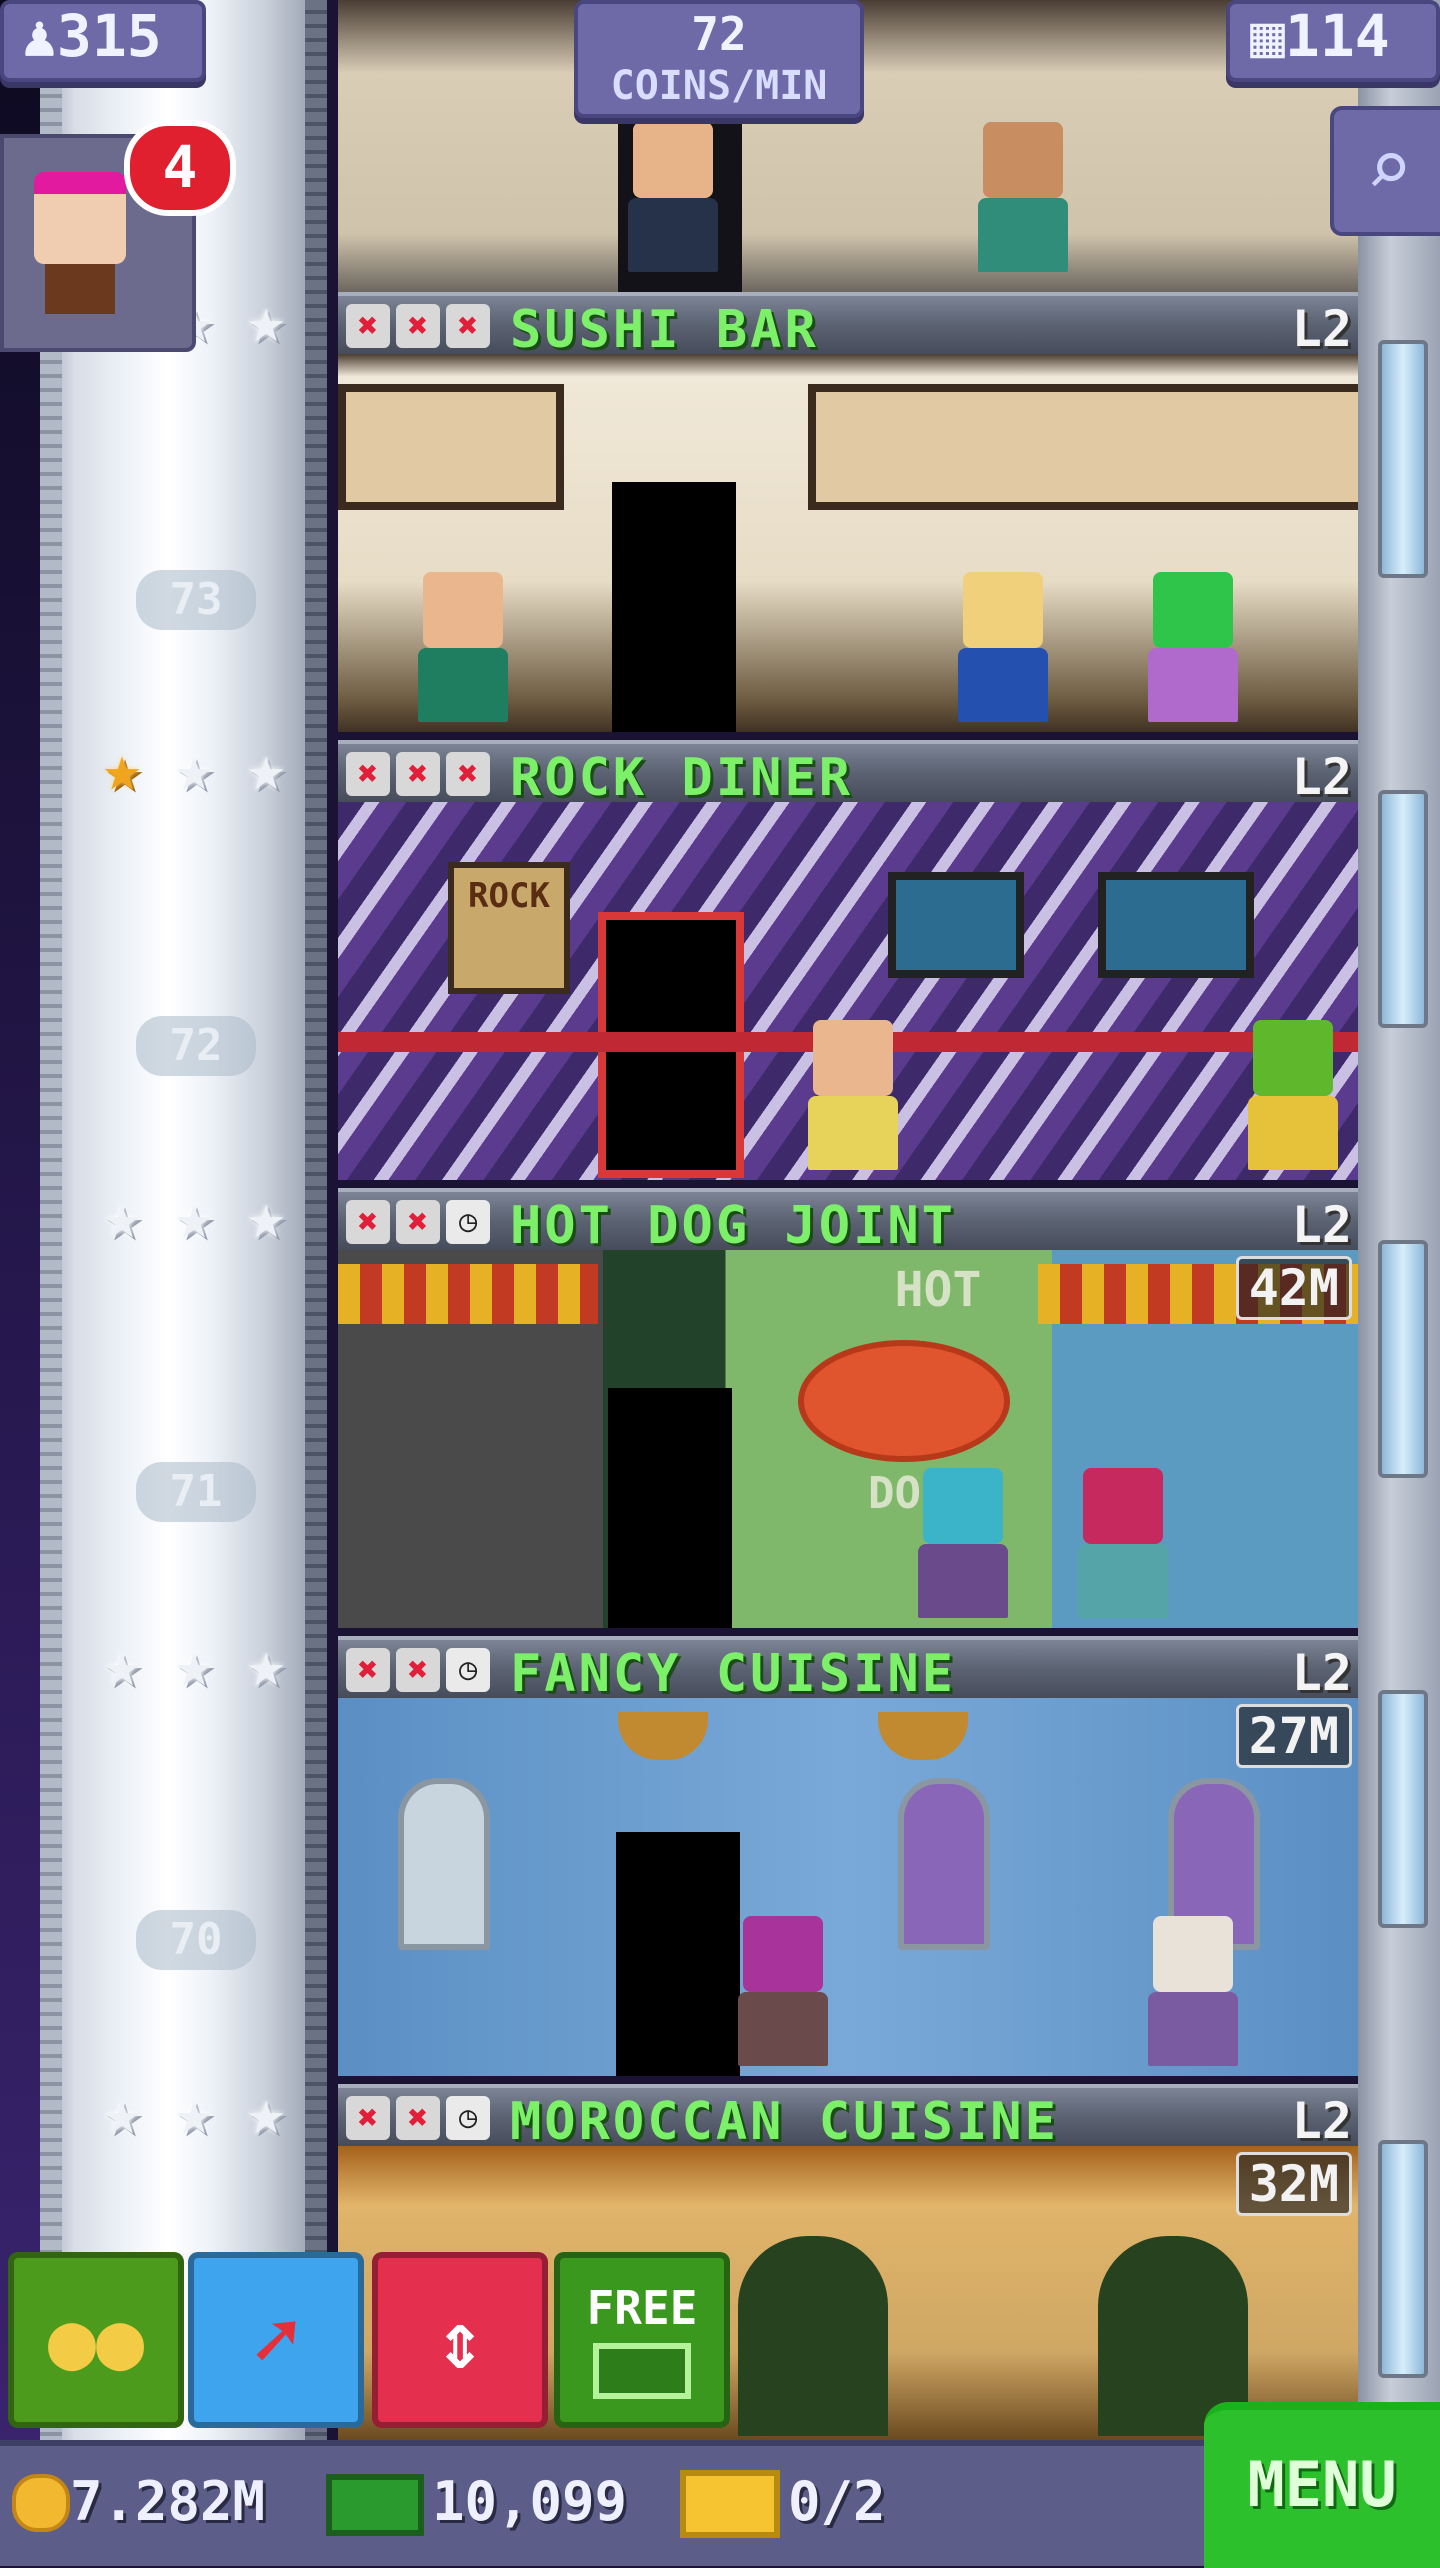 Image resolution: width=1440 pixels, height=2568 pixels. Describe the element at coordinates (848, 1887) in the screenshot. I see `room-fancy-cuisine: 27M` at that location.